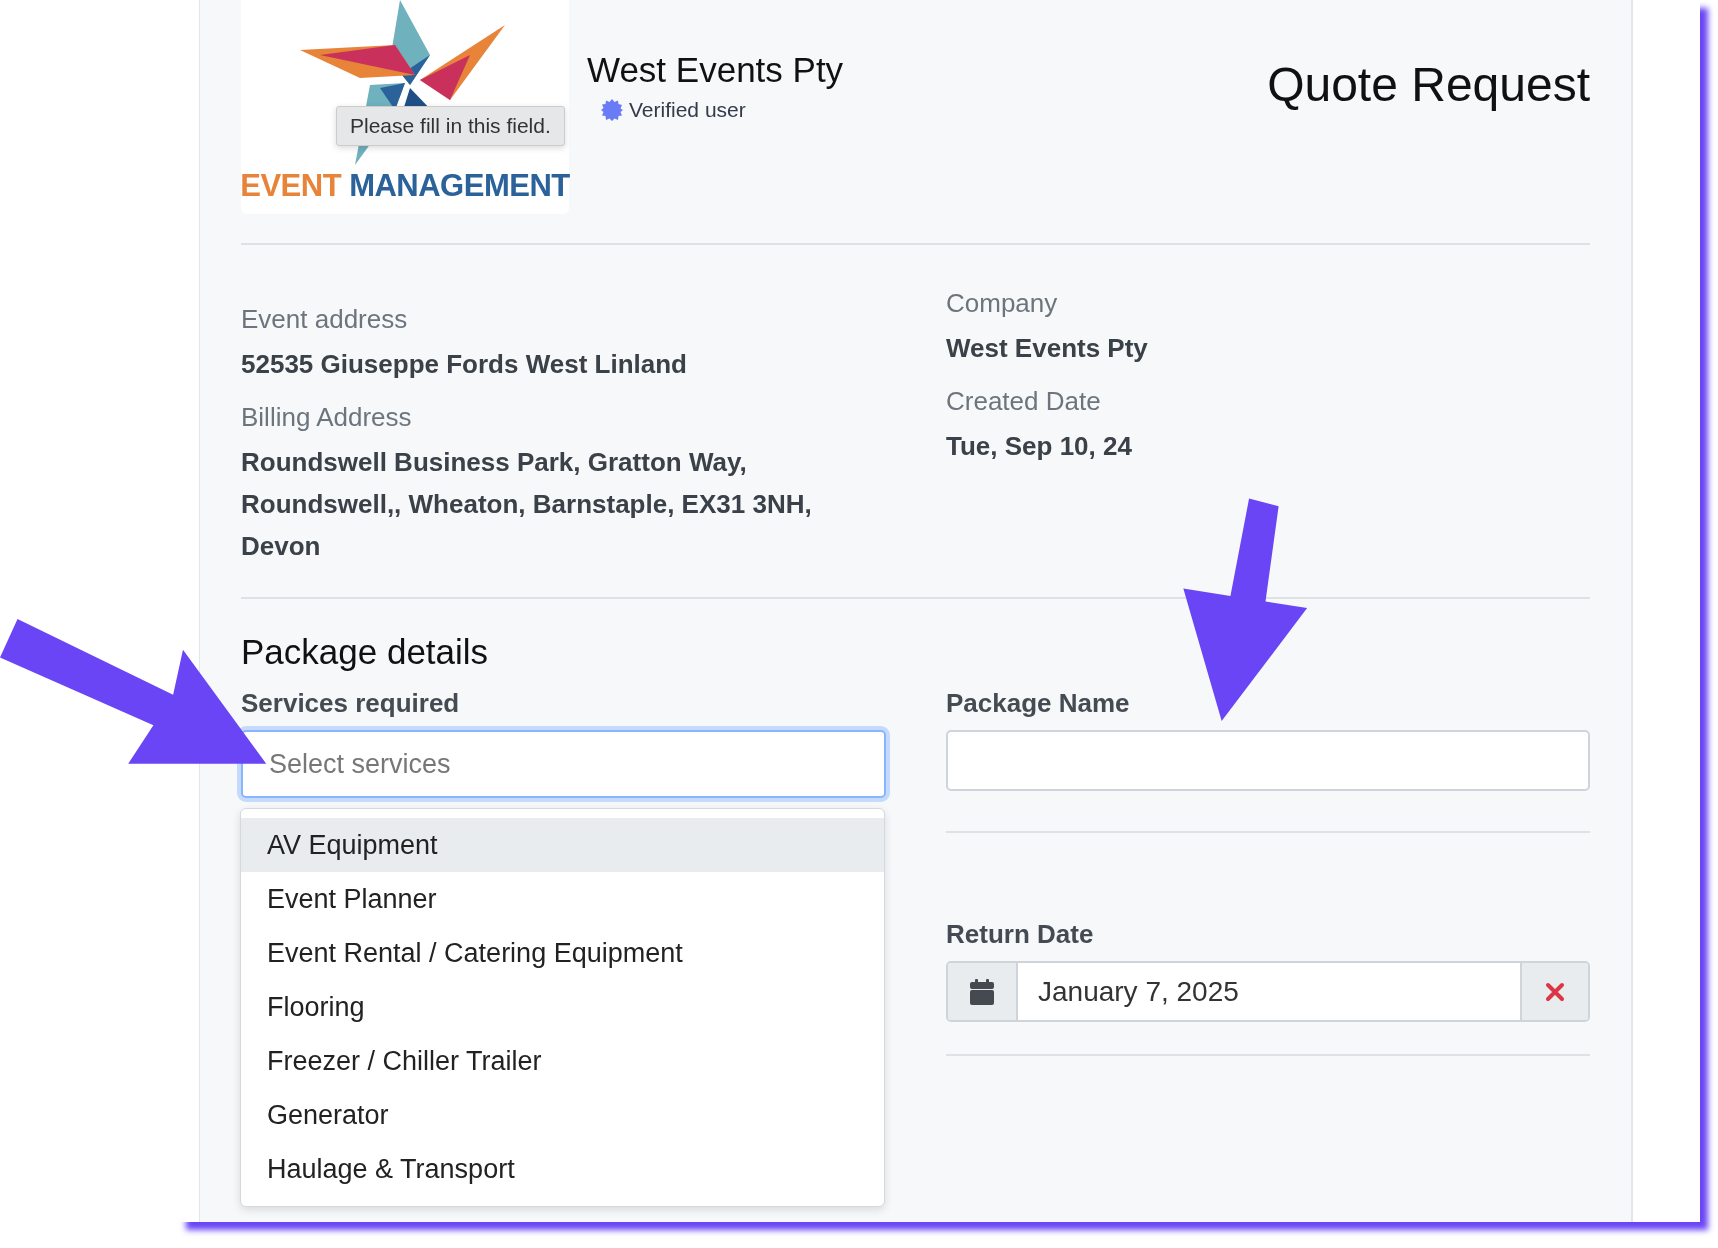 This screenshot has height=1248, width=1718. Describe the element at coordinates (291, 186) in the screenshot. I see `logo-text: EVENT` at that location.